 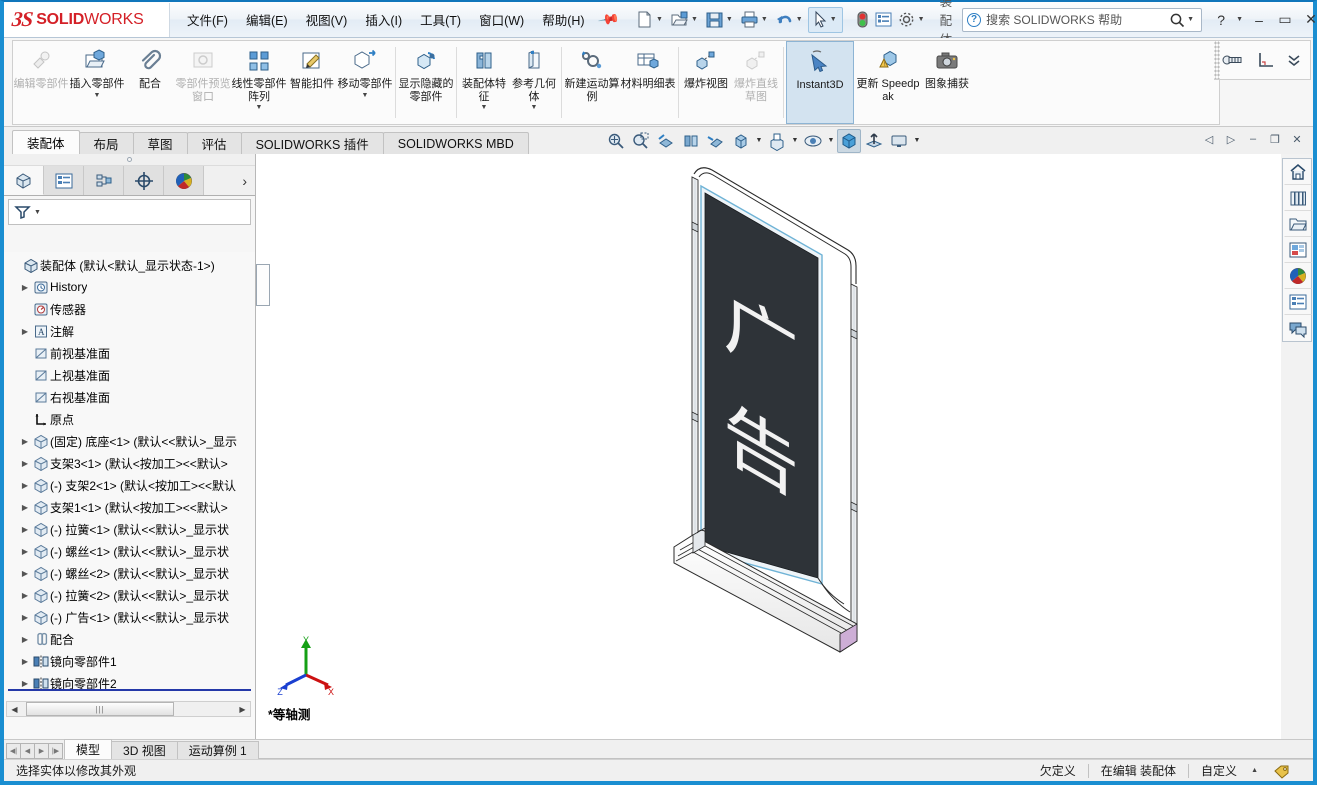 I want to click on tab-solidworks-addins: SOLIDWORKS 插件, so click(x=312, y=143).